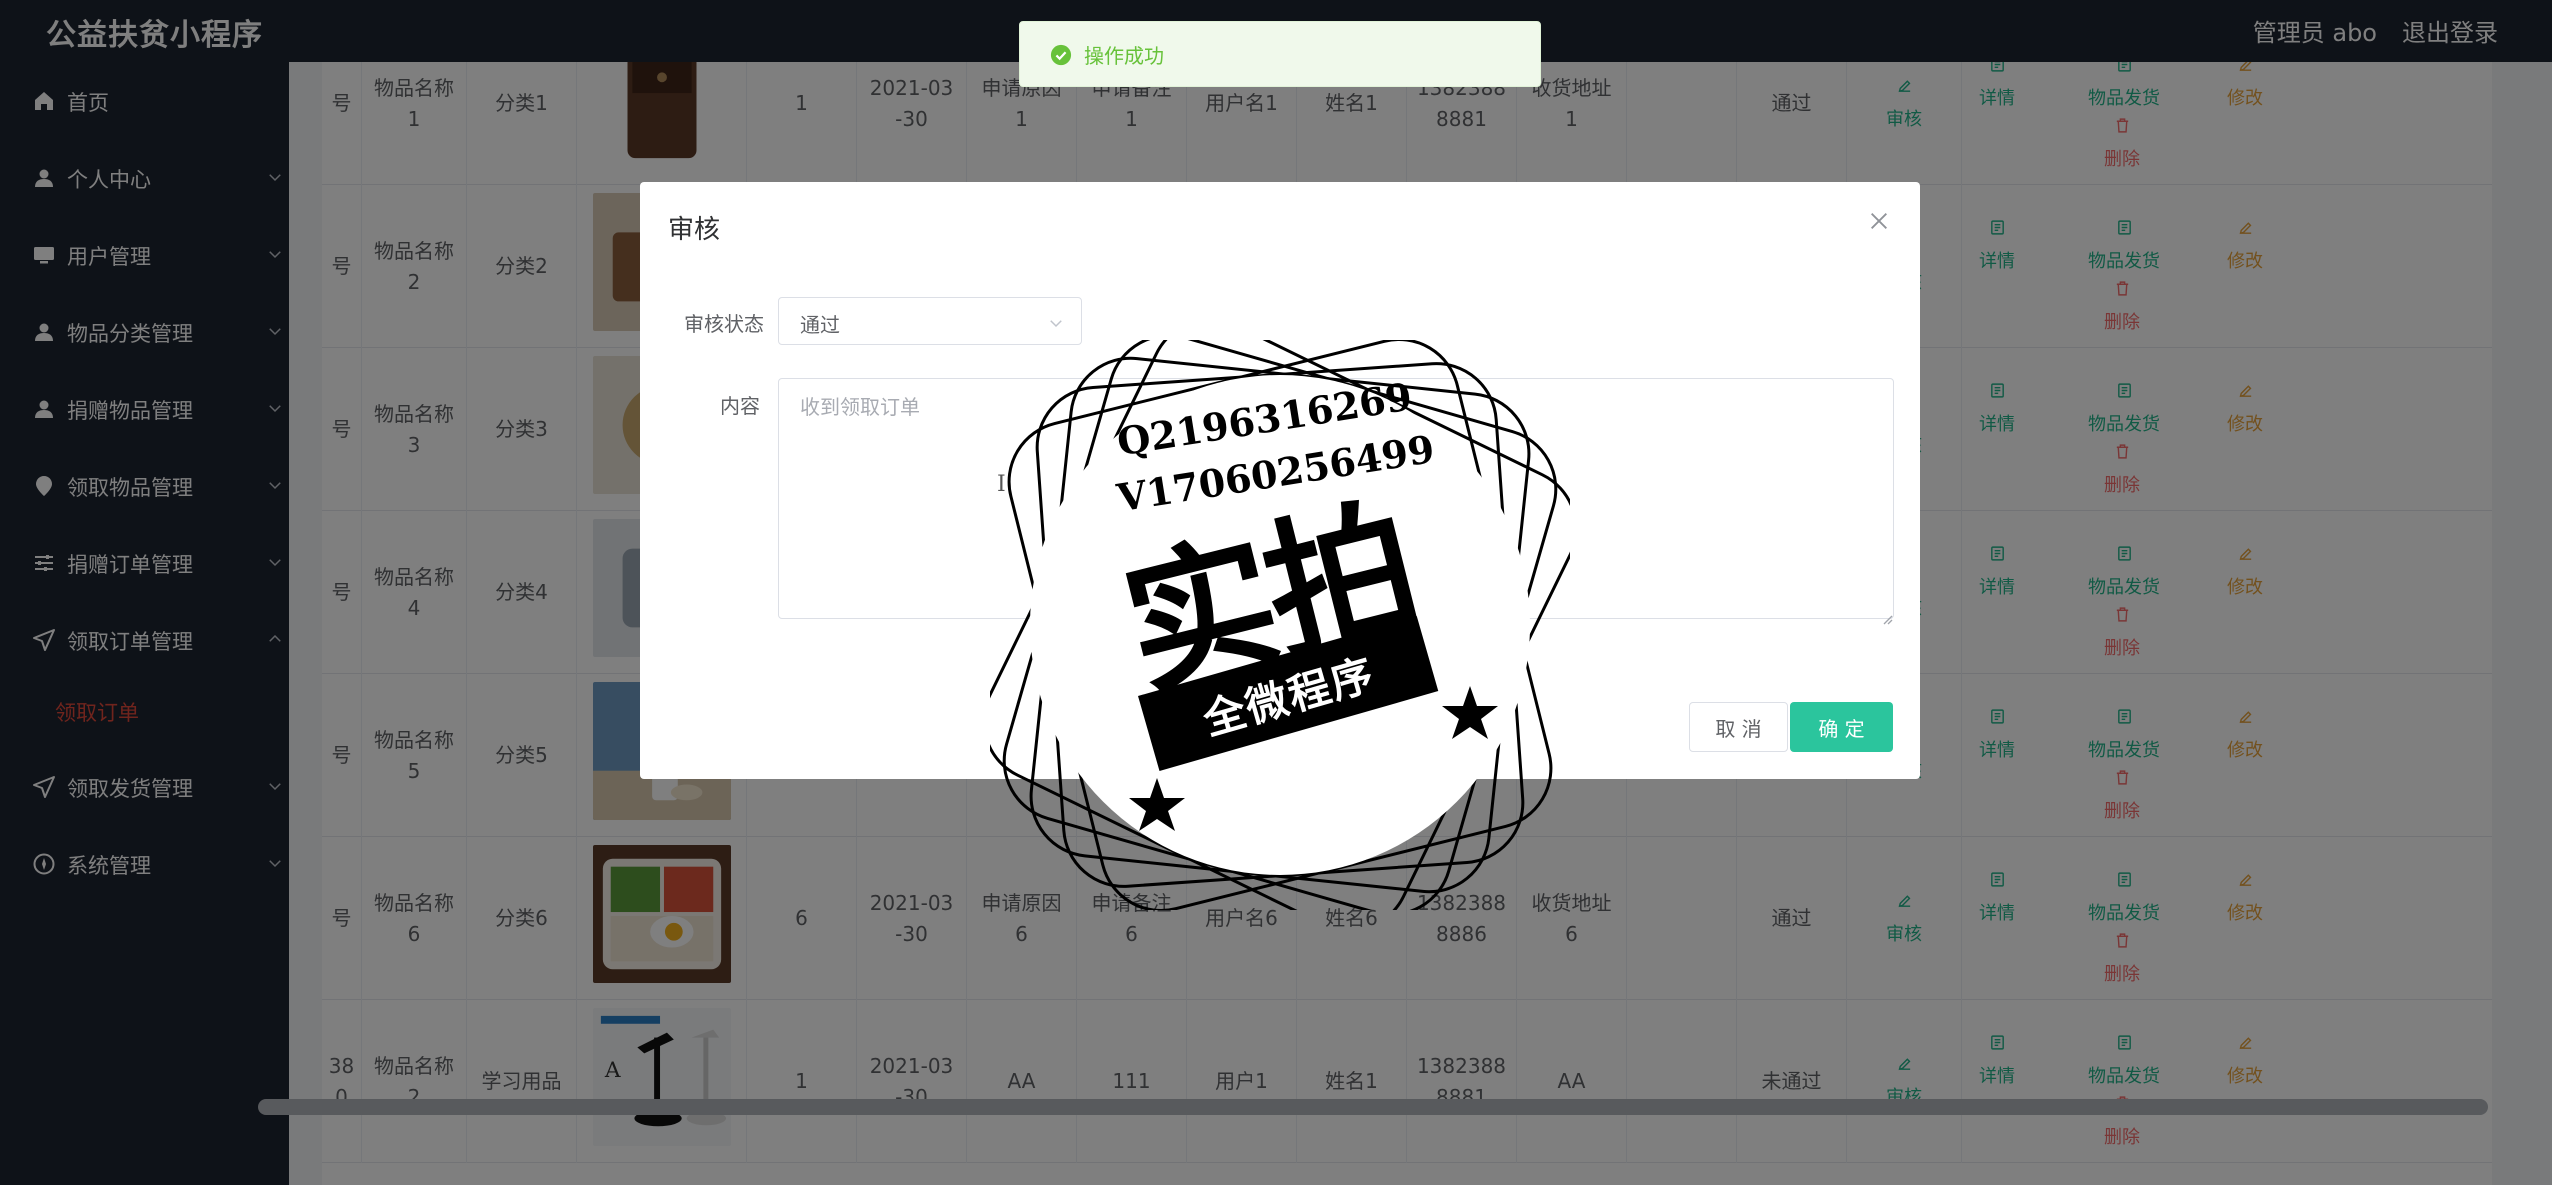 The image size is (2552, 1185). Describe the element at coordinates (1061, 55) in the screenshot. I see `check-circle-icon` at that location.